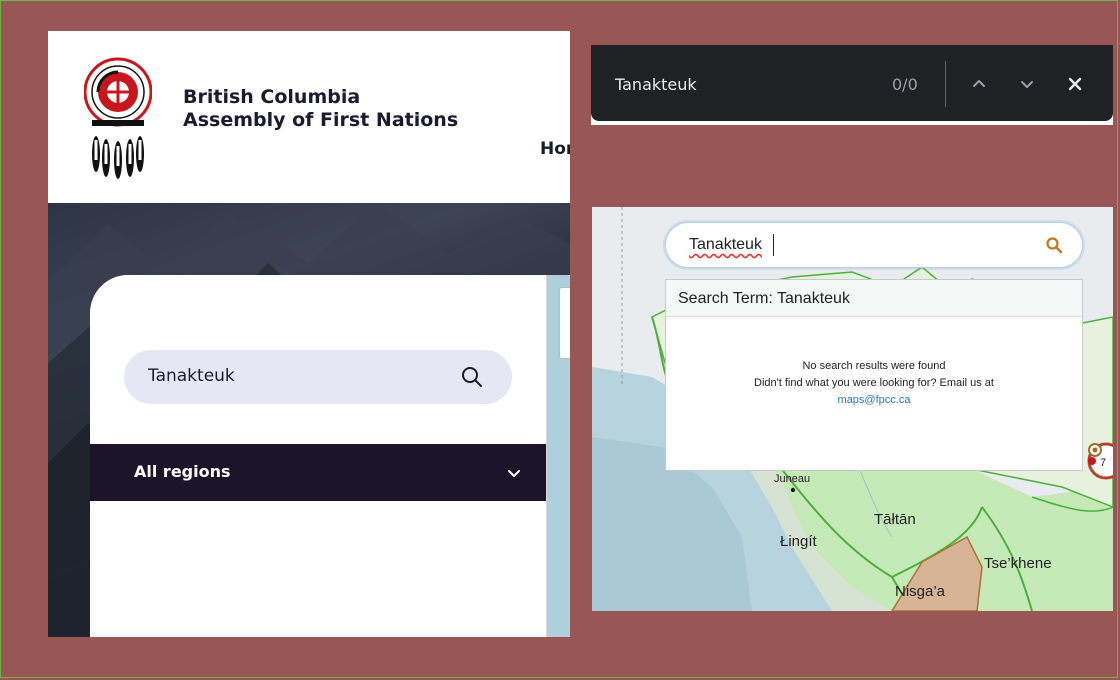 The height and width of the screenshot is (680, 1120). What do you see at coordinates (182, 471) in the screenshot?
I see `region-select-value: All regions` at bounding box center [182, 471].